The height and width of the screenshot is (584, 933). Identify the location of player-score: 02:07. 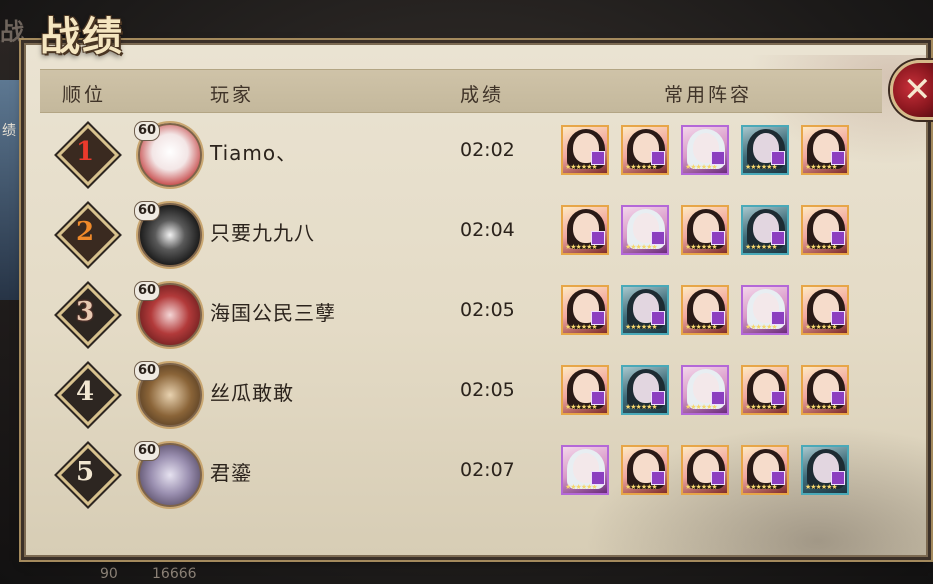
(487, 470).